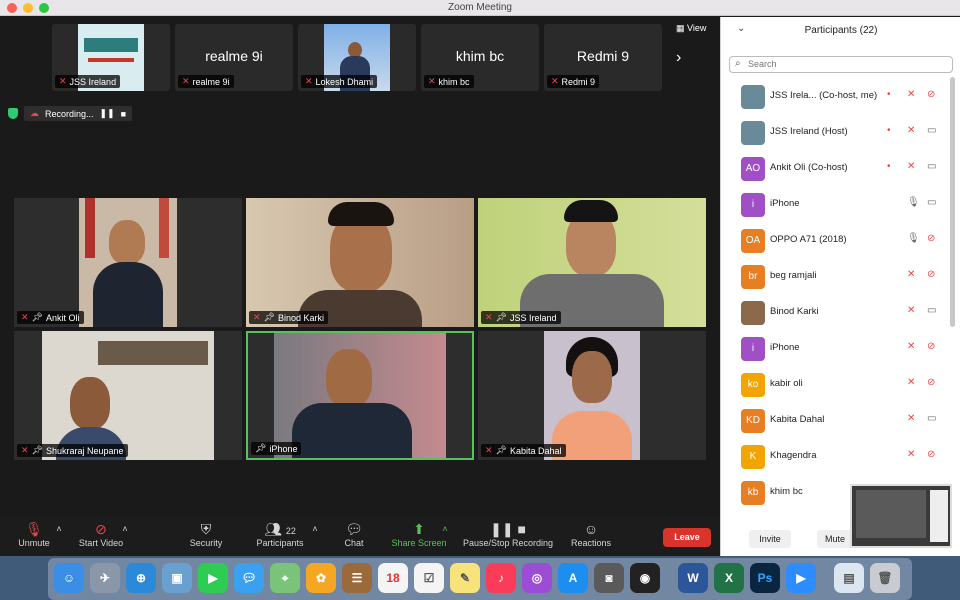  I want to click on participant-row: KD Kabita Dahal ✕ ▭, so click(837, 421).